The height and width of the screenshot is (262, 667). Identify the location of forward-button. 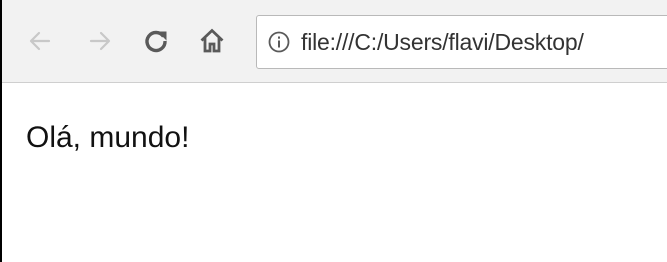
(100, 41).